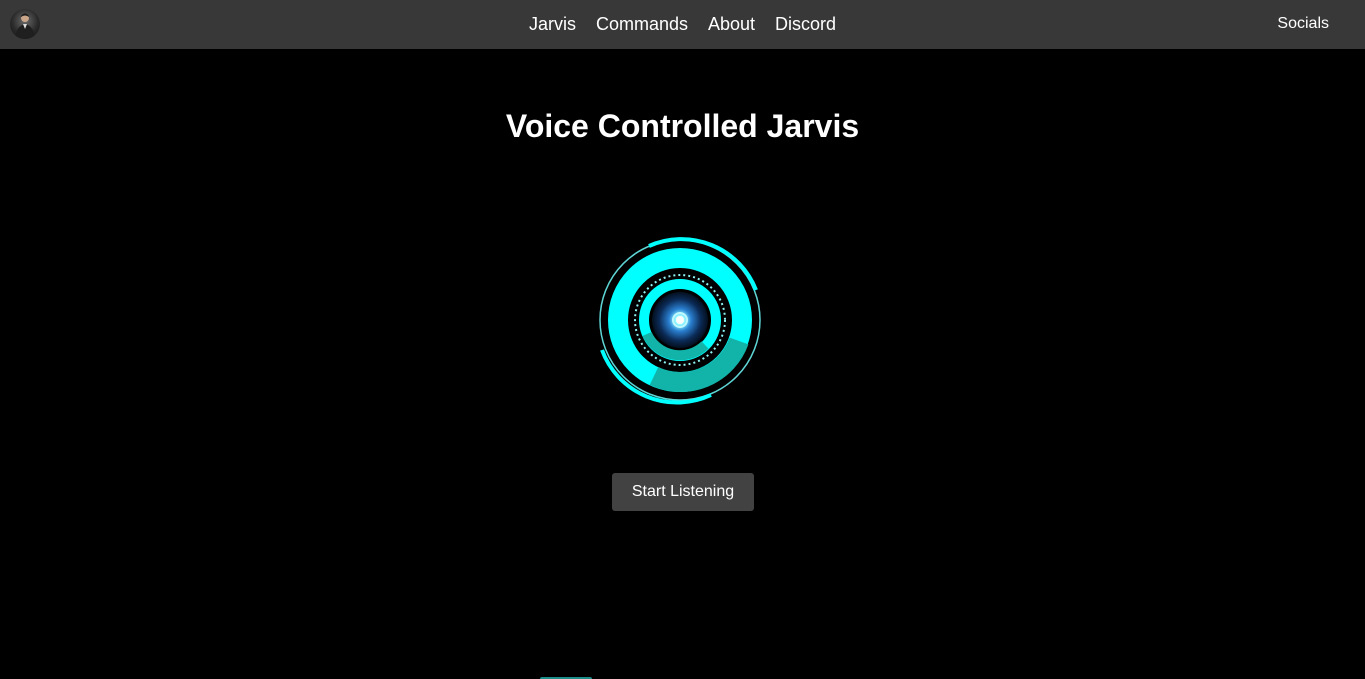 Image resolution: width=1365 pixels, height=679 pixels. What do you see at coordinates (682, 126) in the screenshot?
I see `page-title: Voice Controlled Jarvis` at bounding box center [682, 126].